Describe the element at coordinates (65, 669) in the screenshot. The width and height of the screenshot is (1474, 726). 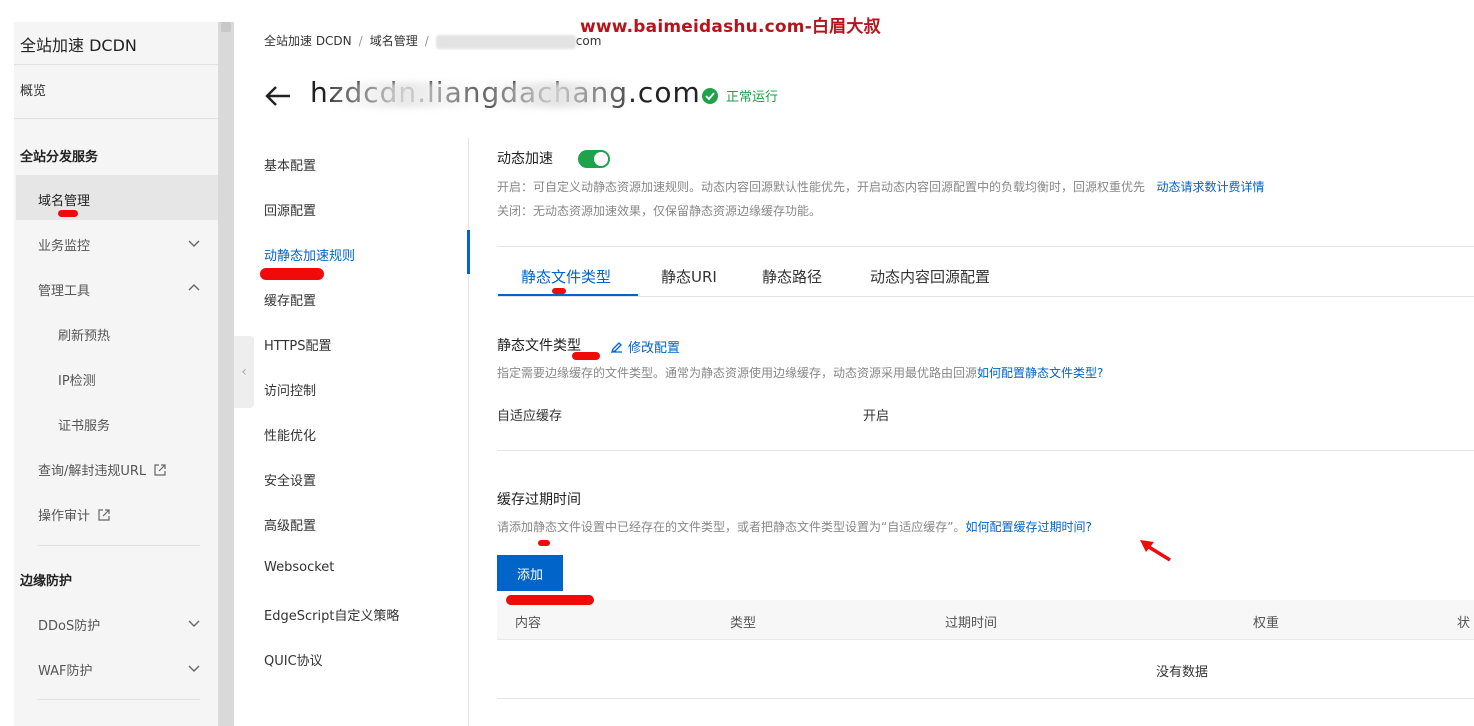
I see `sidebar-item-waf: WAF防护` at that location.